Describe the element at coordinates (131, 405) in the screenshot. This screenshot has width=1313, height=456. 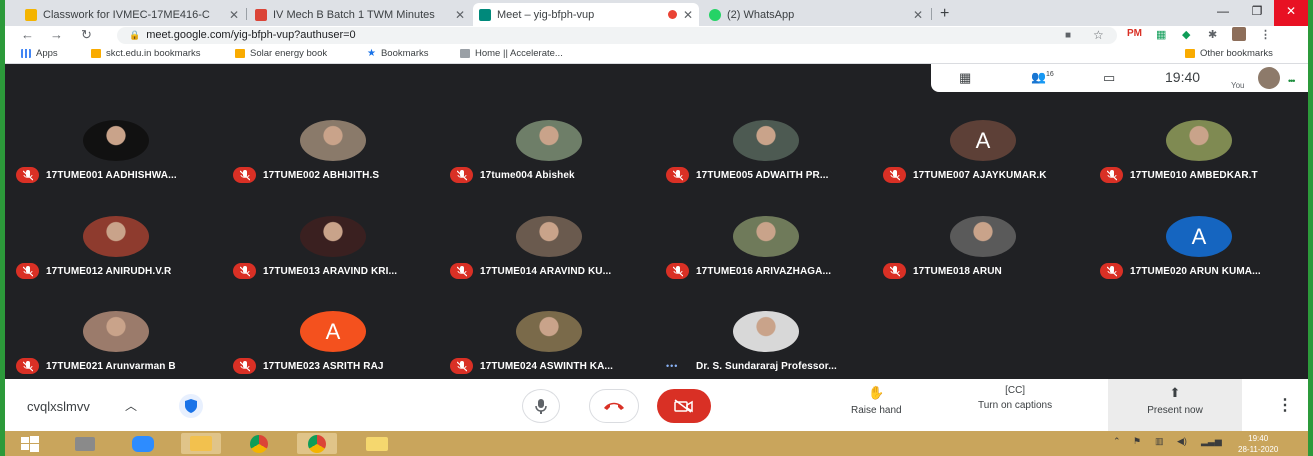
I see `chevron-up-icon: ︿` at that location.